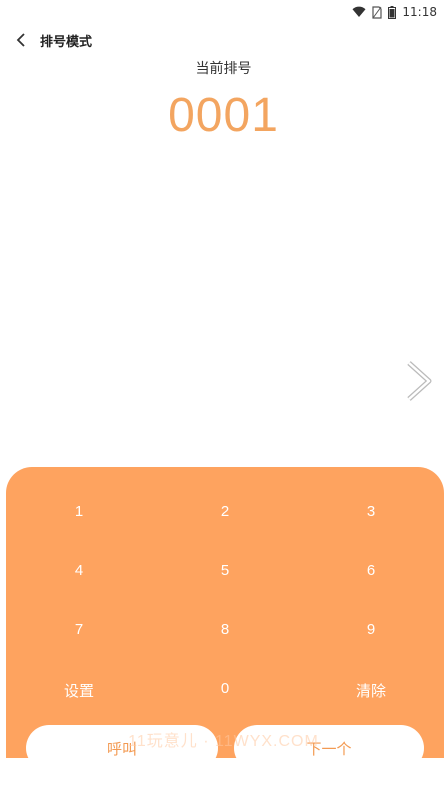 This screenshot has height=785, width=447. Describe the element at coordinates (371, 695) in the screenshot. I see `clear-key: 清除` at that location.